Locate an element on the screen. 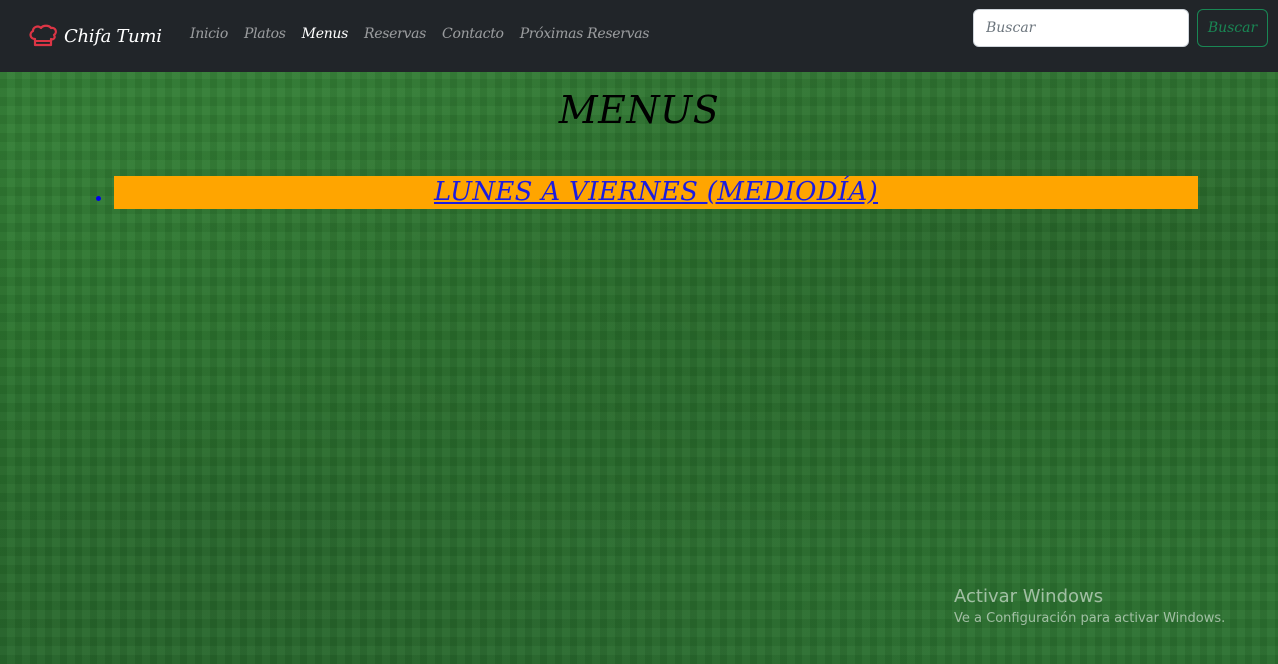 The height and width of the screenshot is (664, 1278). watermark-title: Activar Windows is located at coordinates (1029, 596).